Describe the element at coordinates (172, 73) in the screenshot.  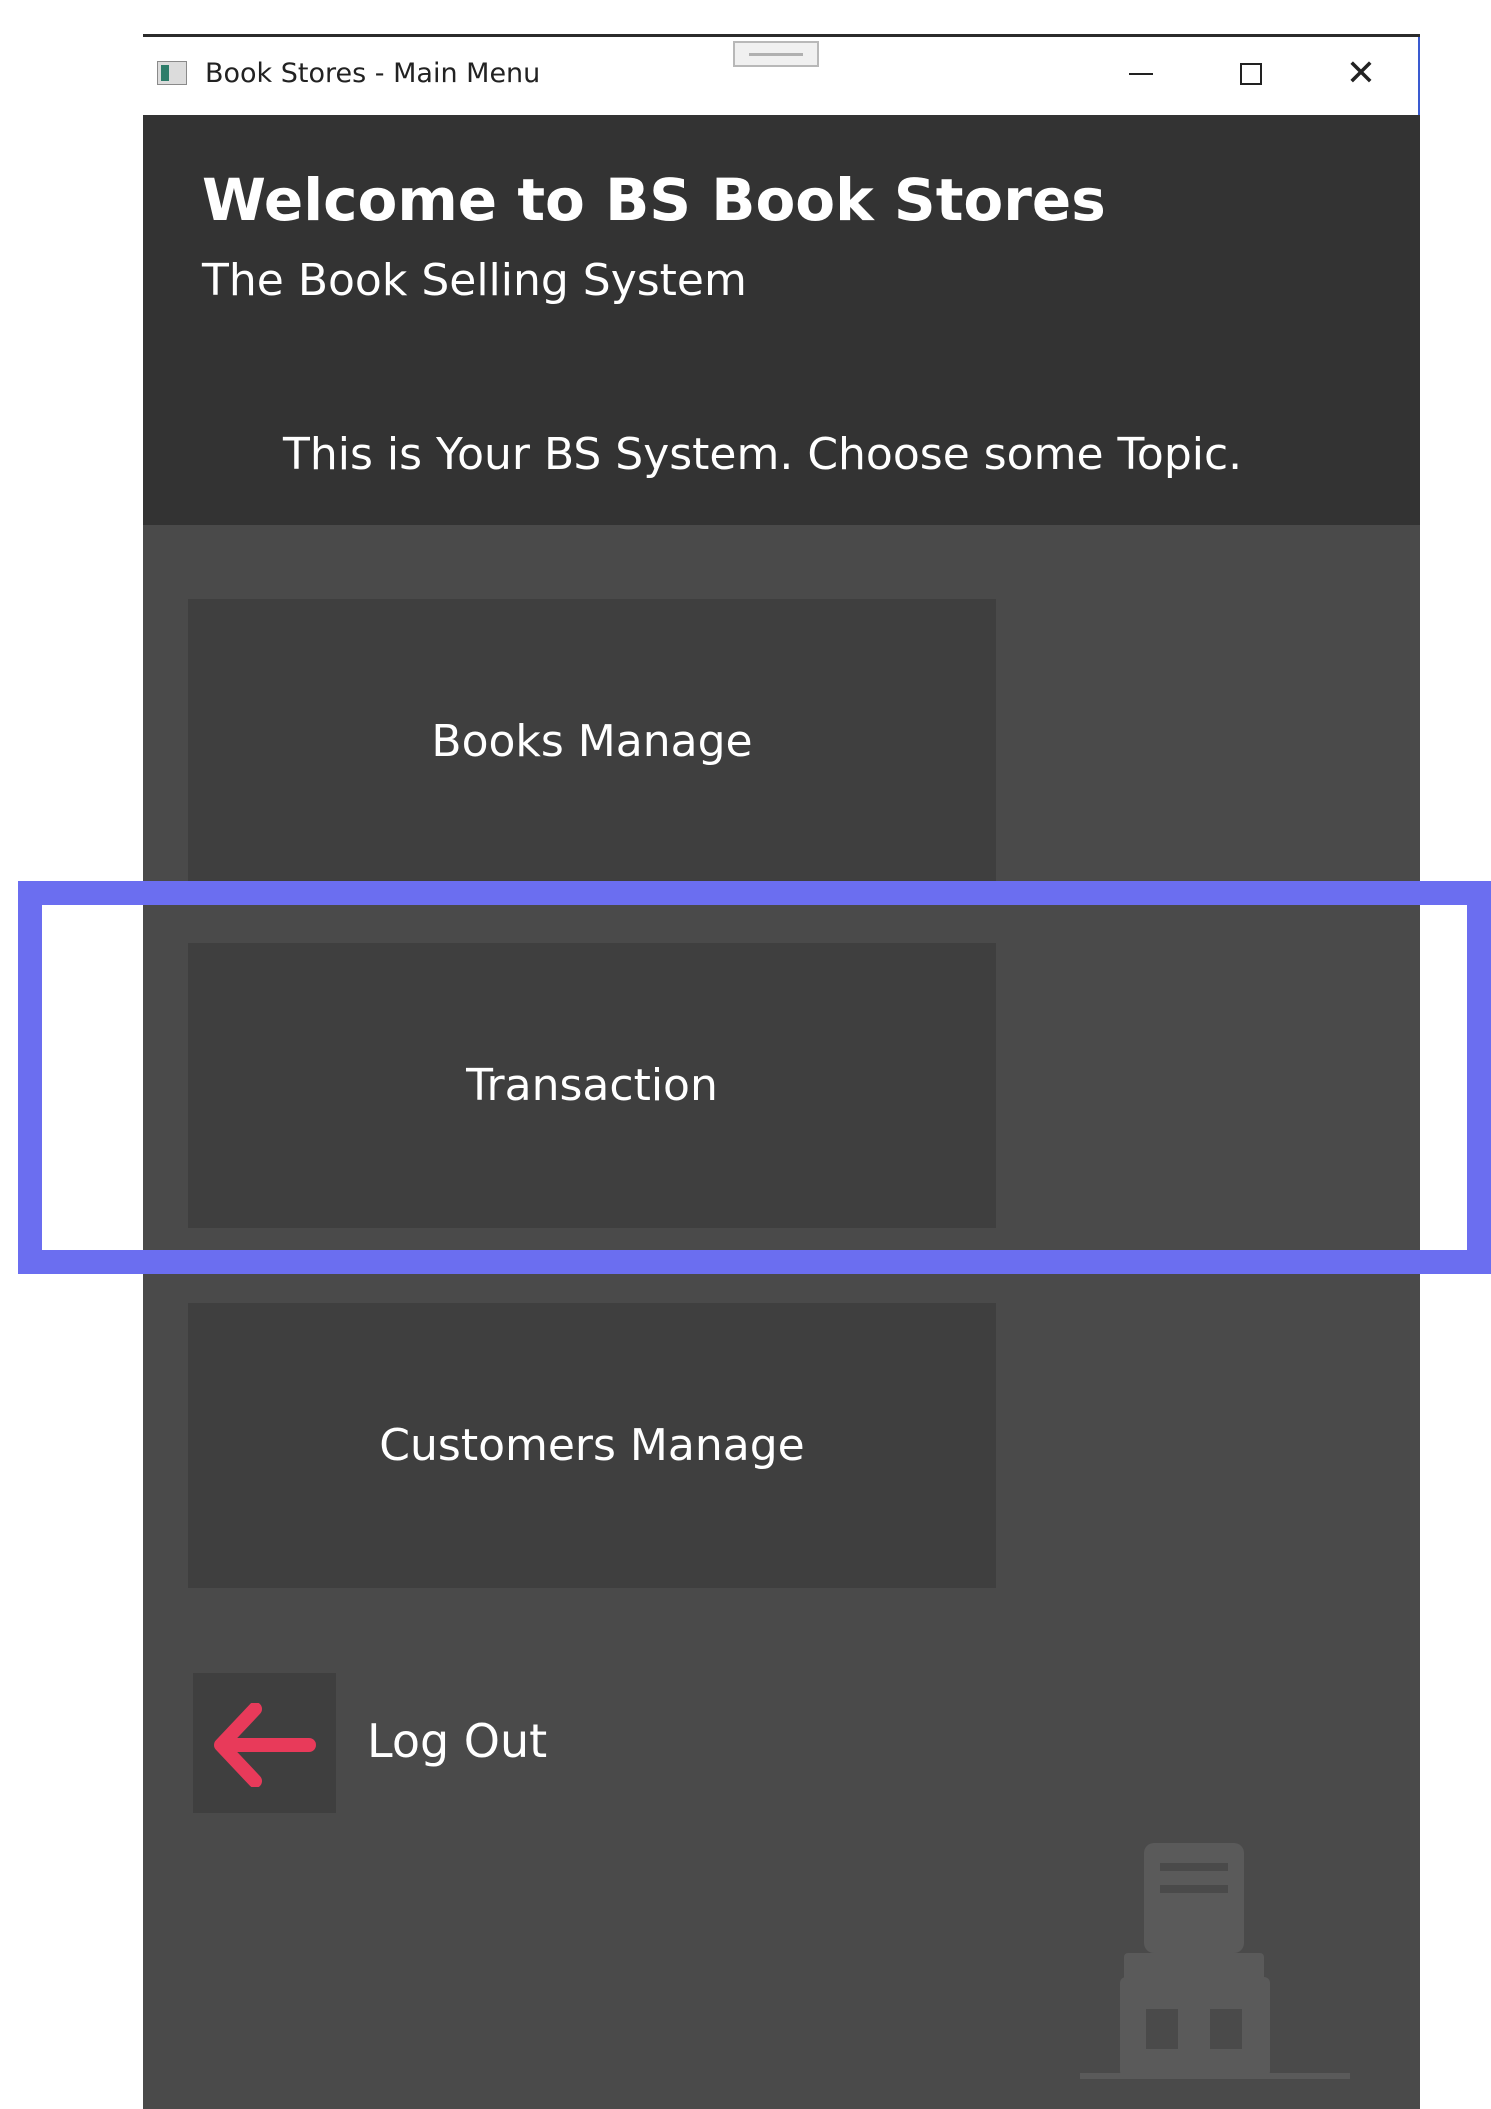
I see `app-icon` at that location.